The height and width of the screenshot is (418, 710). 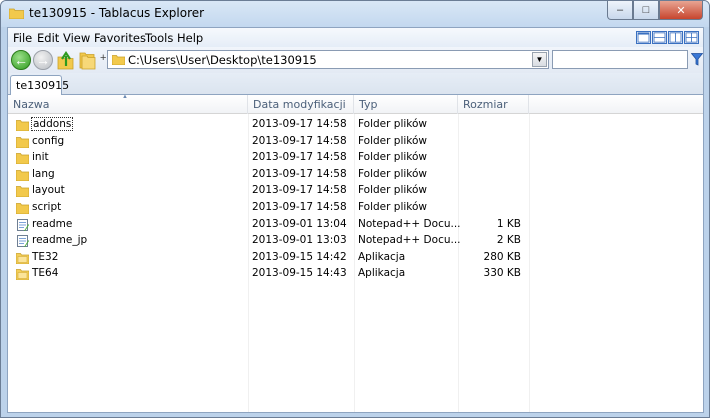 I want to click on chevron-down-icon: ▼, so click(x=539, y=59).